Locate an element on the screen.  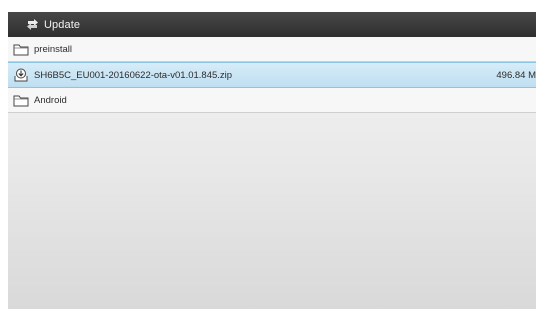
file-row-android: Android is located at coordinates (272, 100).